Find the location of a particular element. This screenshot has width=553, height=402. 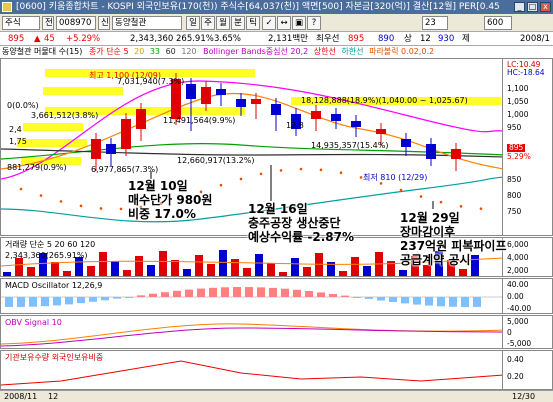

legend-ma120: 120 is located at coordinates (188, 51).